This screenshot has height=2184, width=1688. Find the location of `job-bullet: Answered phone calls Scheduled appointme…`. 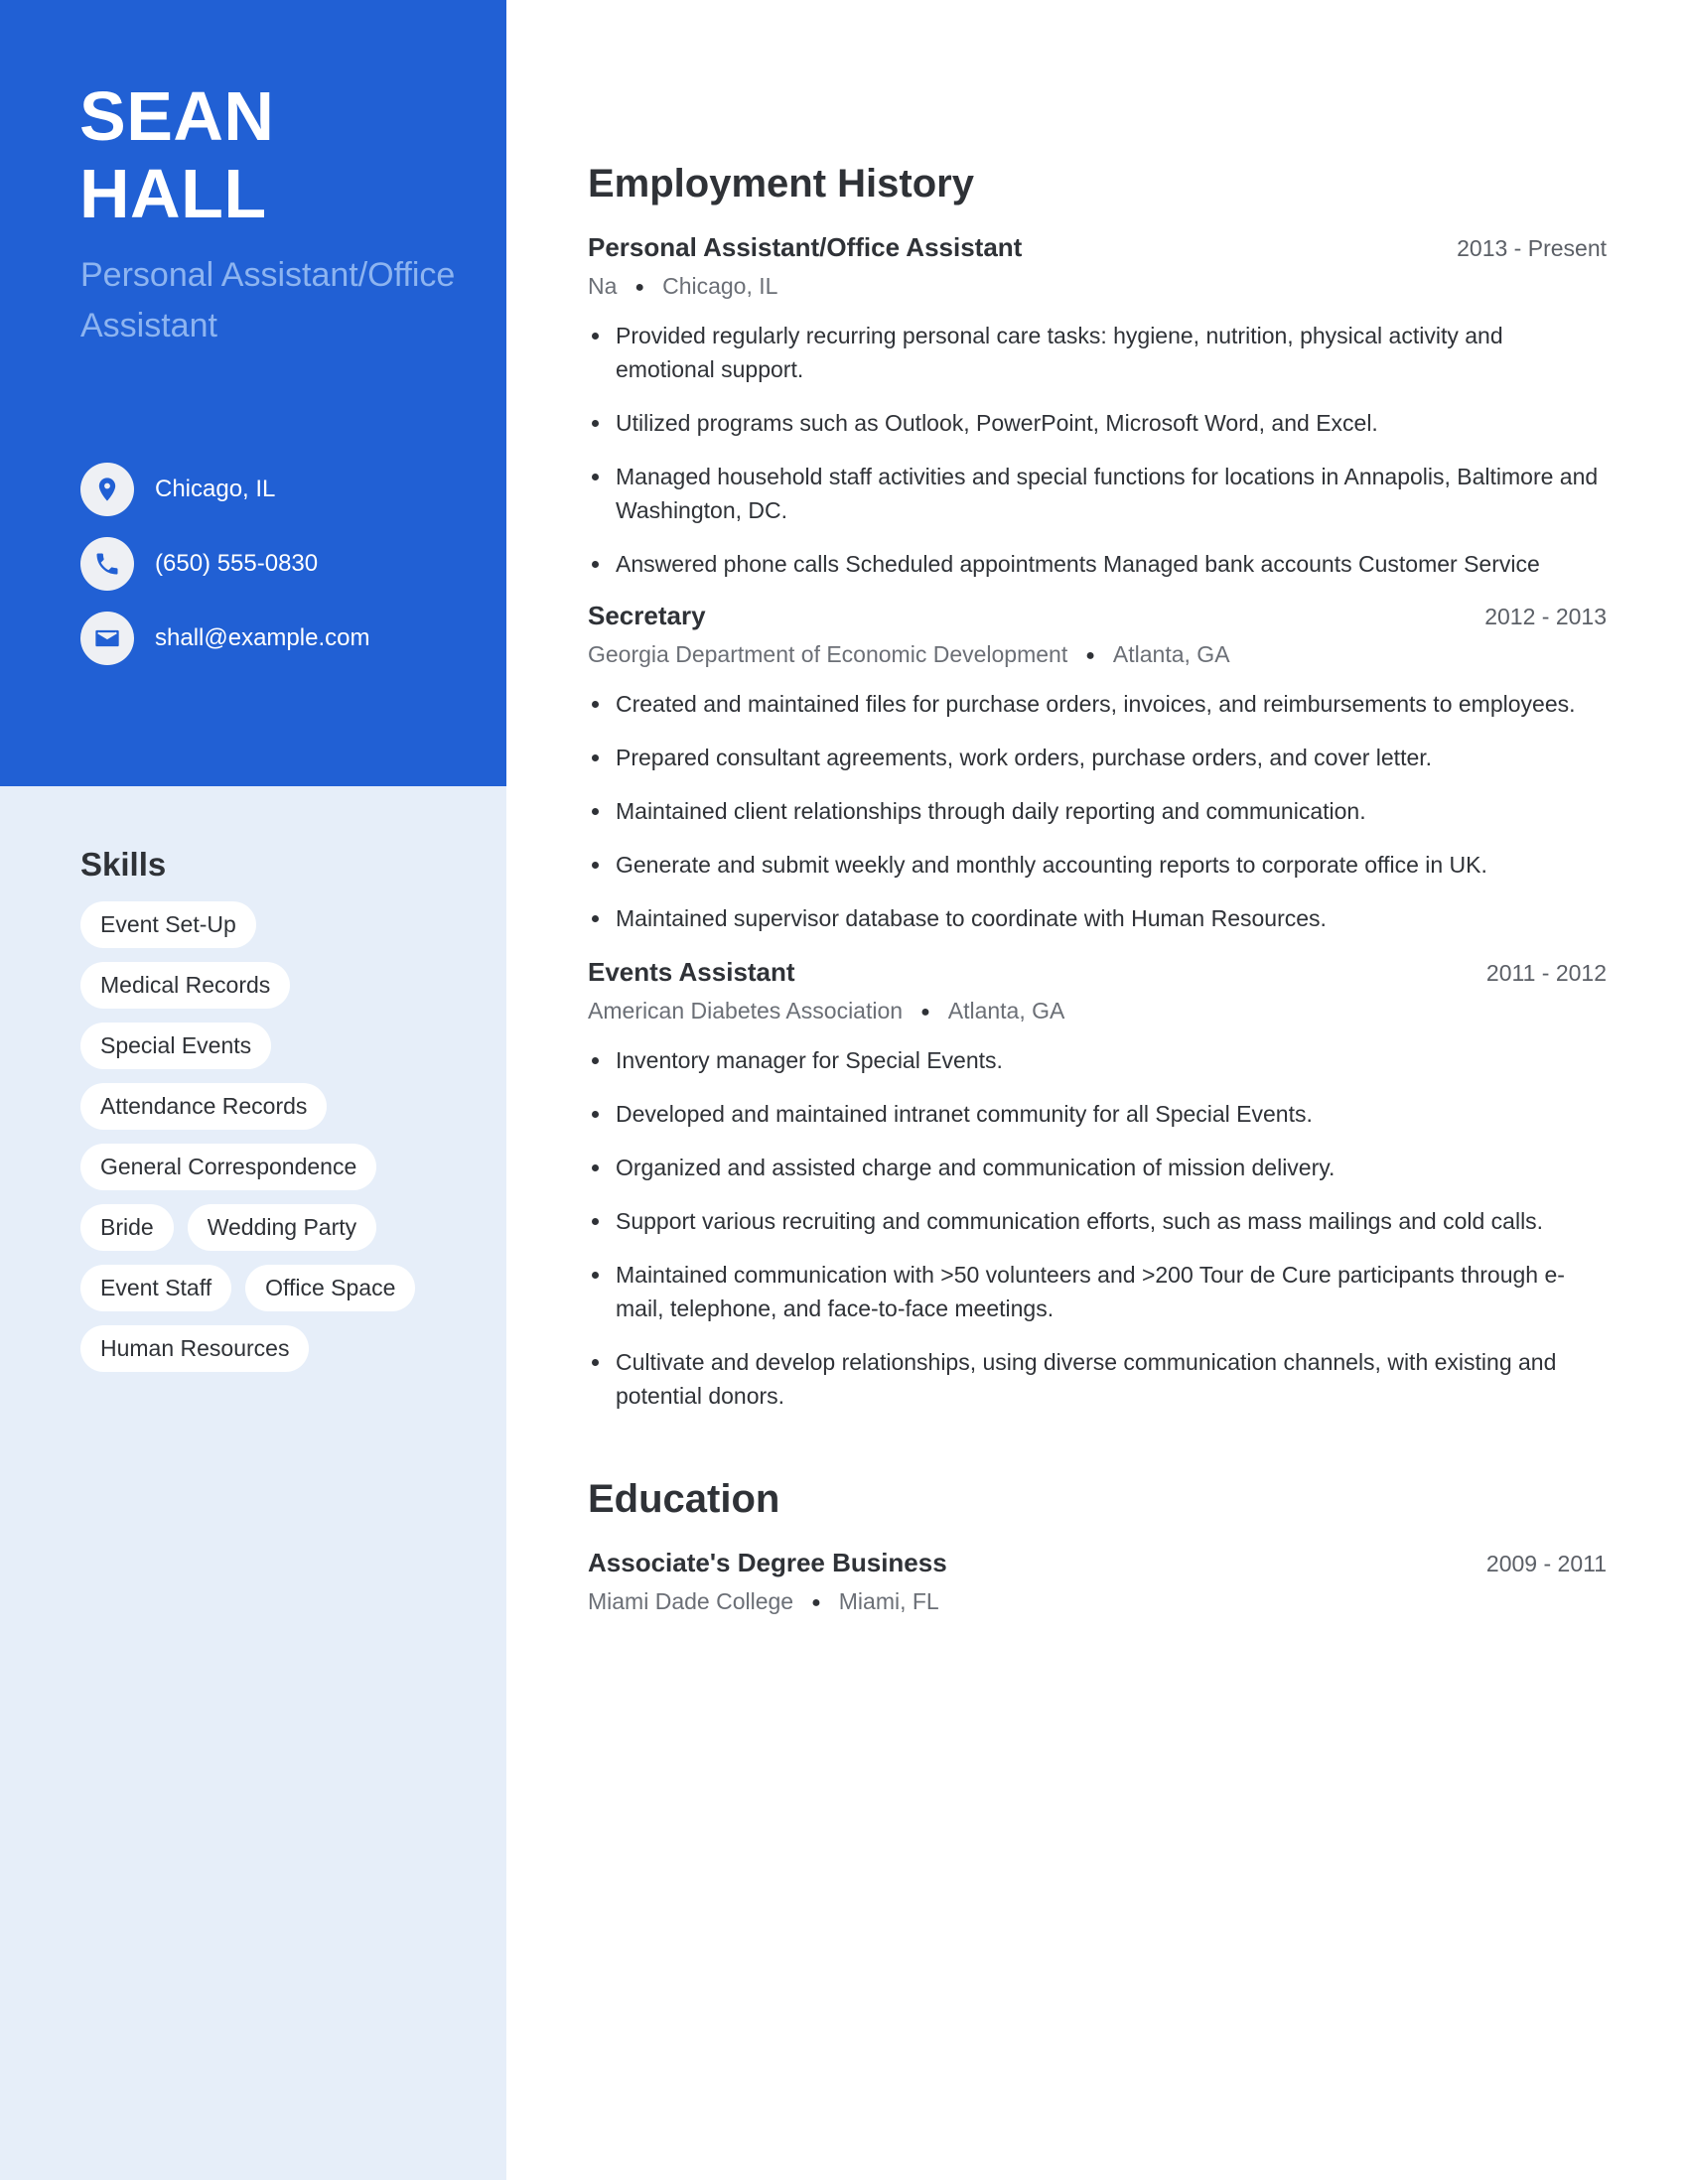

job-bullet: Answered phone calls Scheduled appointme… is located at coordinates (1097, 564).